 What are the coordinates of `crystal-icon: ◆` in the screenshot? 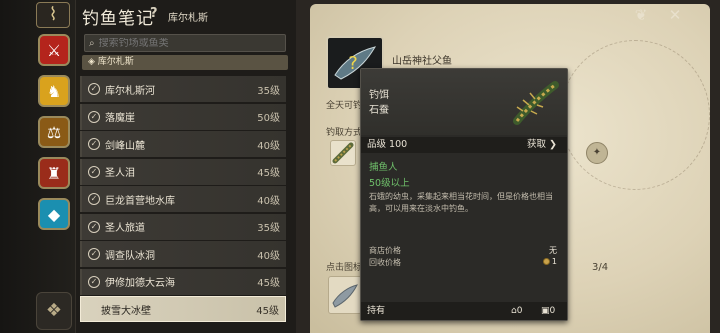 It's located at (54, 214).